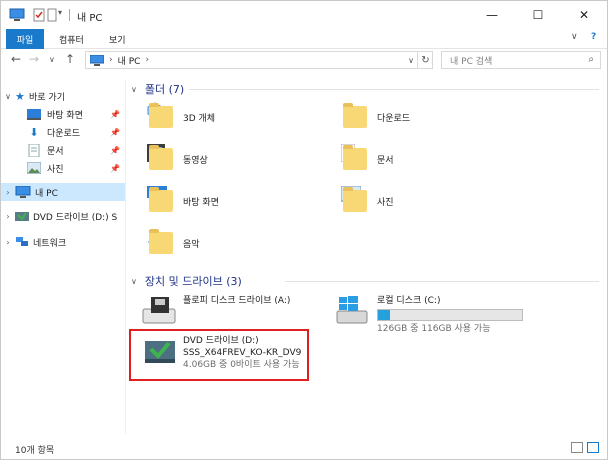 This screenshot has width=608, height=460. What do you see at coordinates (50, 243) in the screenshot?
I see `sidebar-label: 네트워크` at bounding box center [50, 243].